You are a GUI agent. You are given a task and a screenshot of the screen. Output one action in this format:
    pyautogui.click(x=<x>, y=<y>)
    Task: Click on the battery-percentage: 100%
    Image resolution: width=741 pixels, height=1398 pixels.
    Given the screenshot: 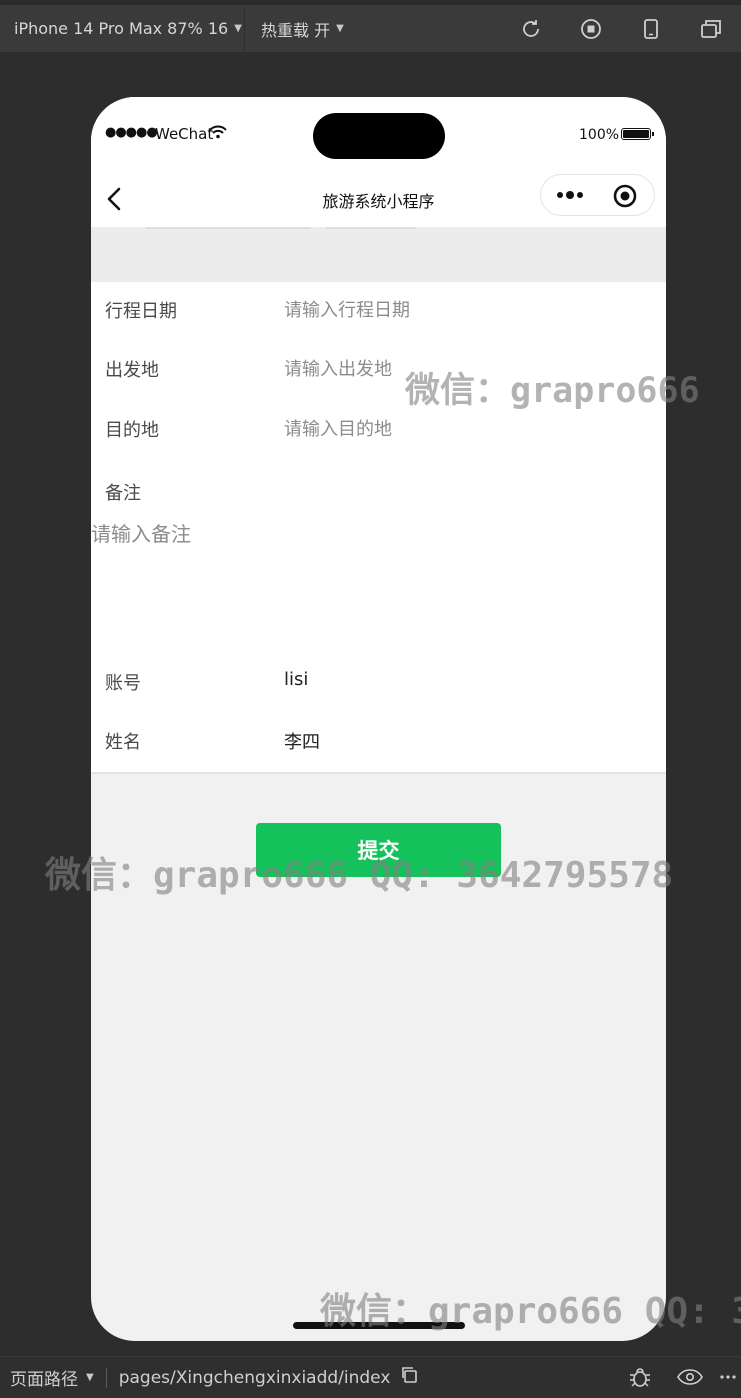 What is the action you would take?
    pyautogui.click(x=599, y=135)
    